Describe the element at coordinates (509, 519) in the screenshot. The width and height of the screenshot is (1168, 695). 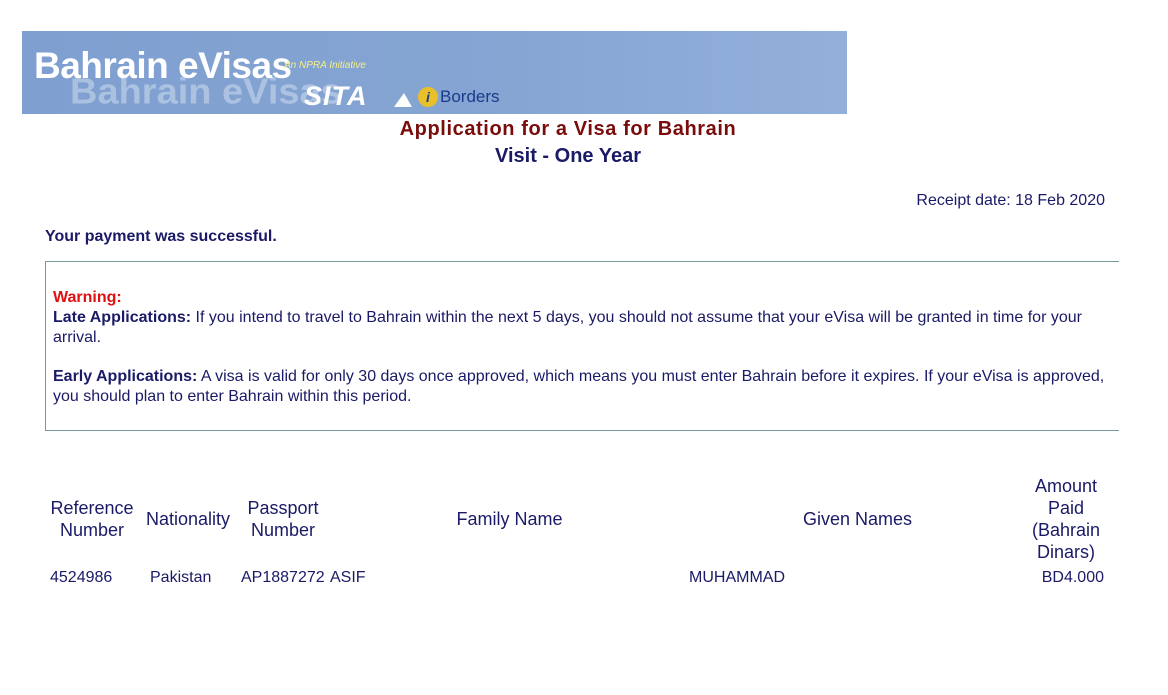
I see `header-family-name: Family Name` at that location.